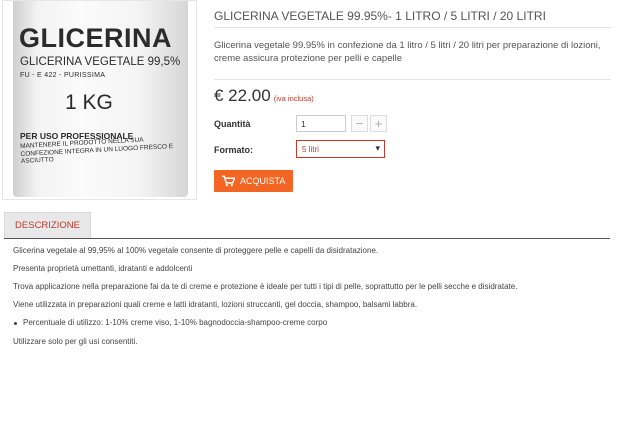 The height and width of the screenshot is (421, 620). I want to click on buy-button: ACQUISTA, so click(253, 181).